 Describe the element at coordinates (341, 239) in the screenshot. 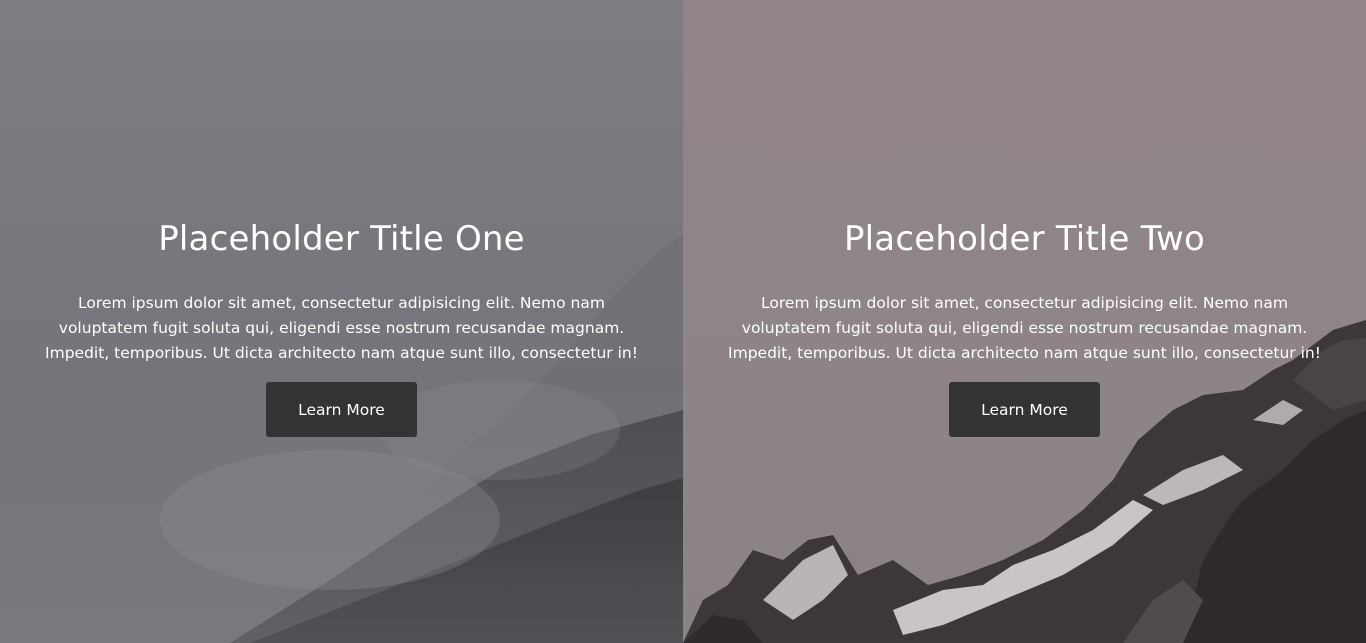

I see `panel-title: Placeholder Title One` at that location.